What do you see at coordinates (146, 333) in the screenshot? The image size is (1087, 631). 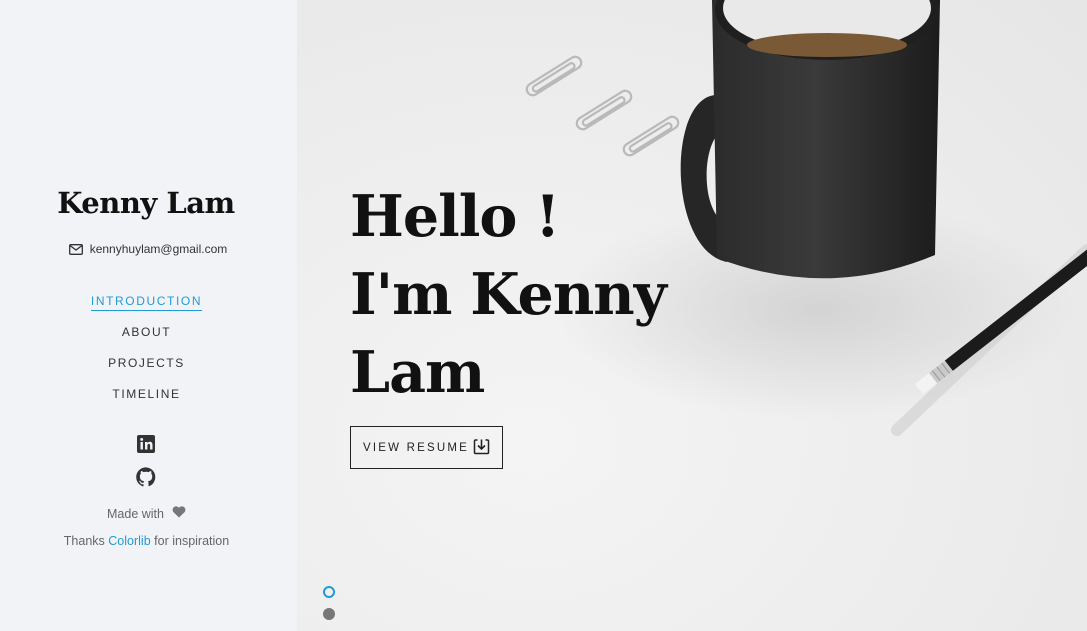 I see `nav-link-about: ABOUT` at bounding box center [146, 333].